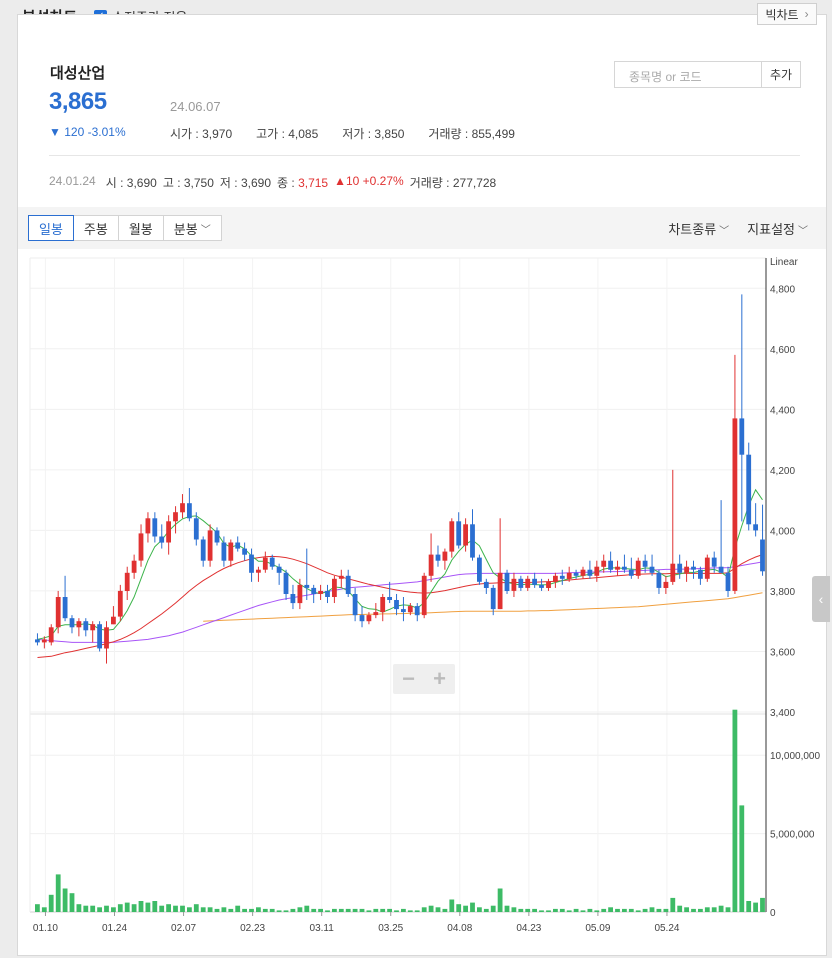 The height and width of the screenshot is (958, 832). What do you see at coordinates (483, 607) in the screenshot?
I see `ma120-line` at bounding box center [483, 607].